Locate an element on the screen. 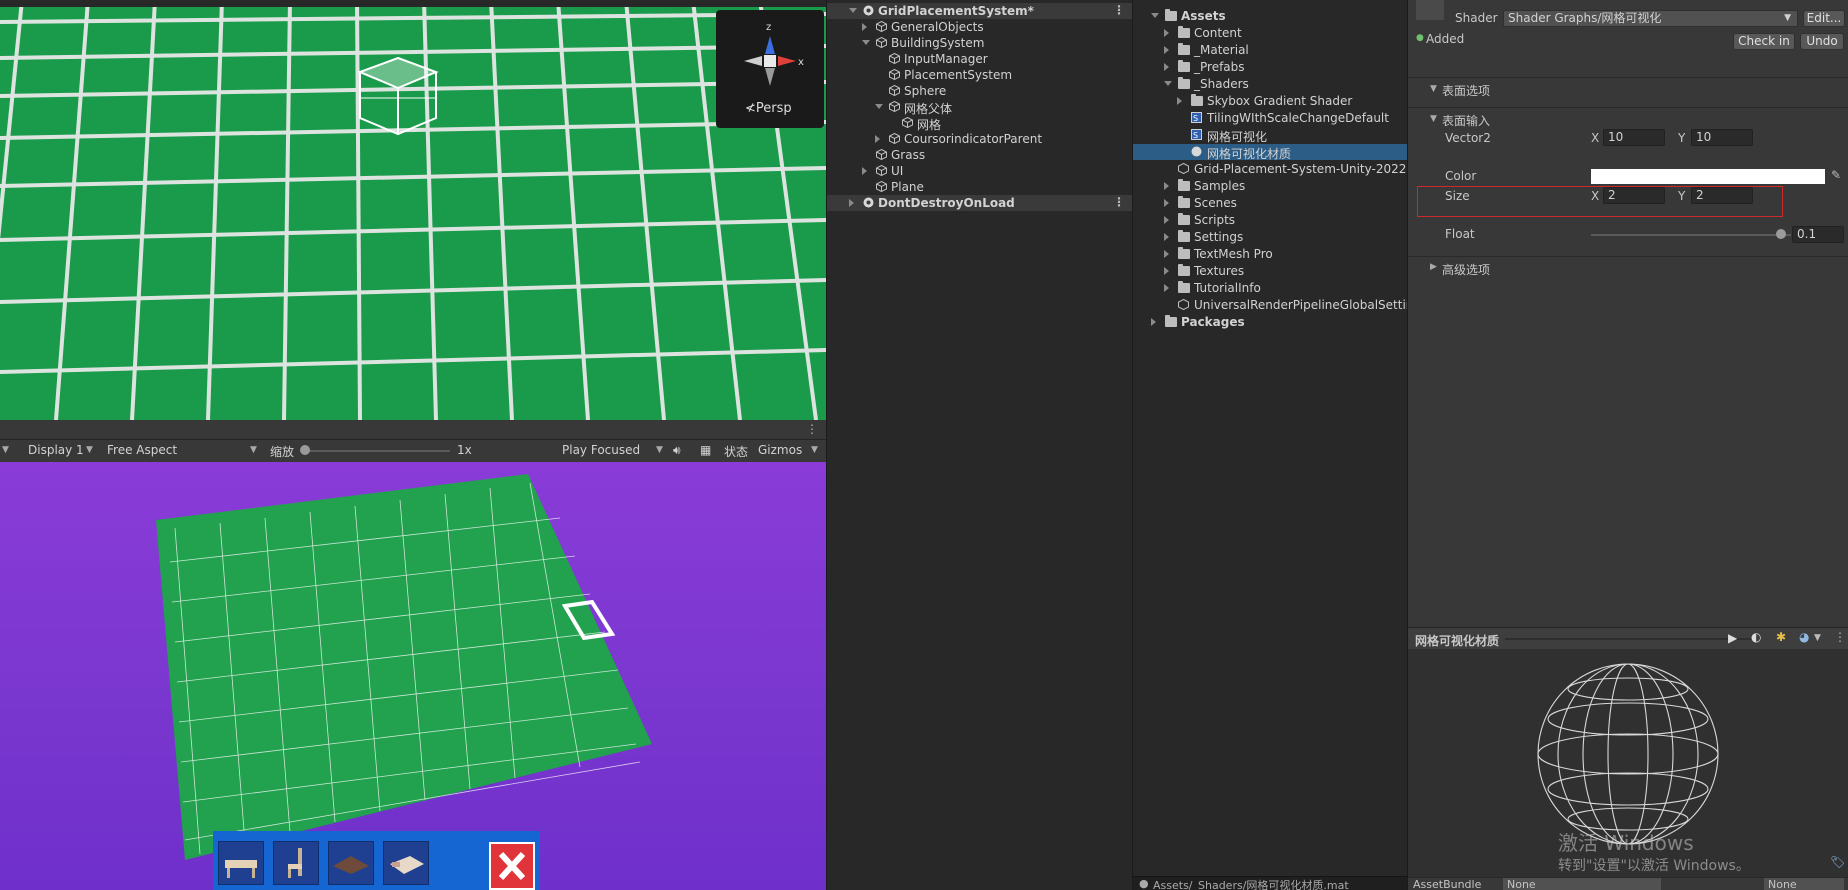  gizmos-chevron-icon: ▼ is located at coordinates (814, 450).